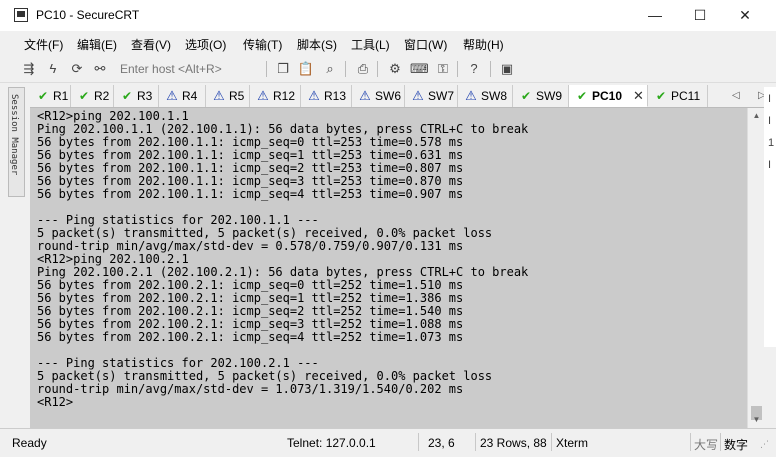 Image resolution: width=776 pixels, height=457 pixels. Describe the element at coordinates (113, 116) in the screenshot. I see `terminal-line: <R12>ping 202.100.1.1` at that location.